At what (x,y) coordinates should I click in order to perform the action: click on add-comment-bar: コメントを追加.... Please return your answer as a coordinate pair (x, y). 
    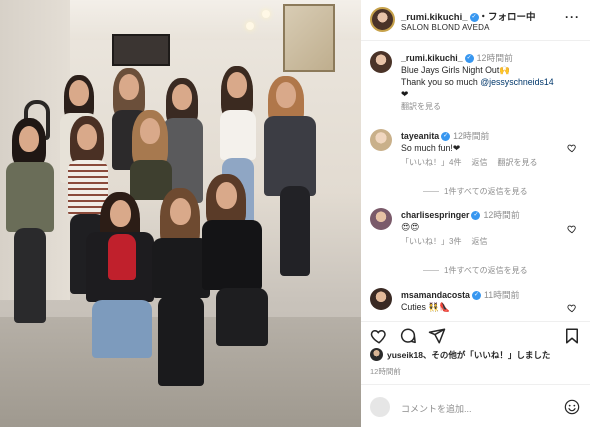
    Looking at the image, I should click on (475, 405).